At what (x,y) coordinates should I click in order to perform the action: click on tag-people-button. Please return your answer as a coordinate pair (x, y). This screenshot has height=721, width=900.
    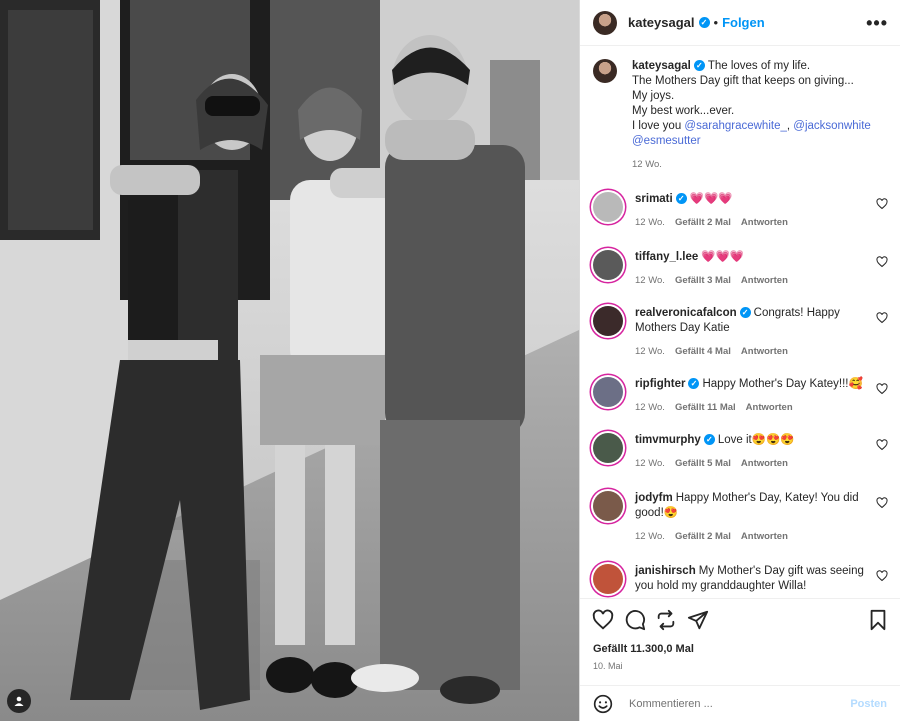
    Looking at the image, I should click on (19, 701).